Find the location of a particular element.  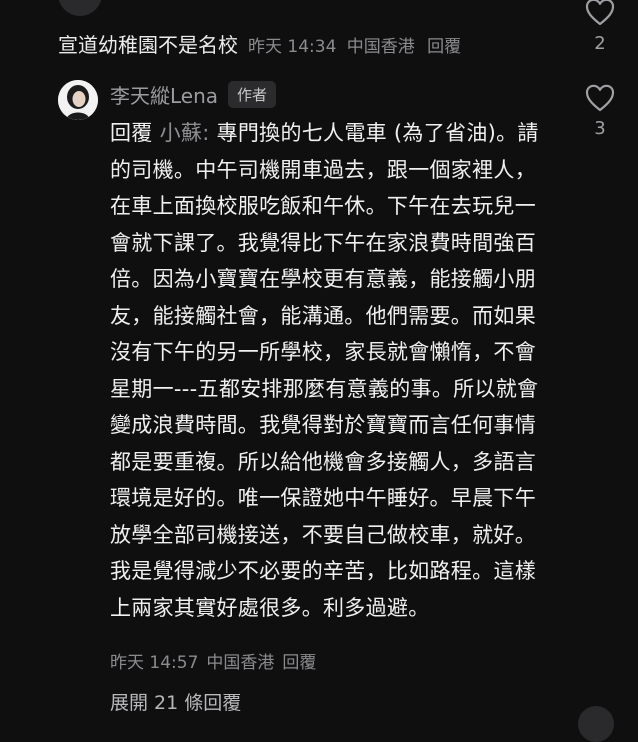

reply-author-row: 李天縱Lena 作者 is located at coordinates (193, 94).